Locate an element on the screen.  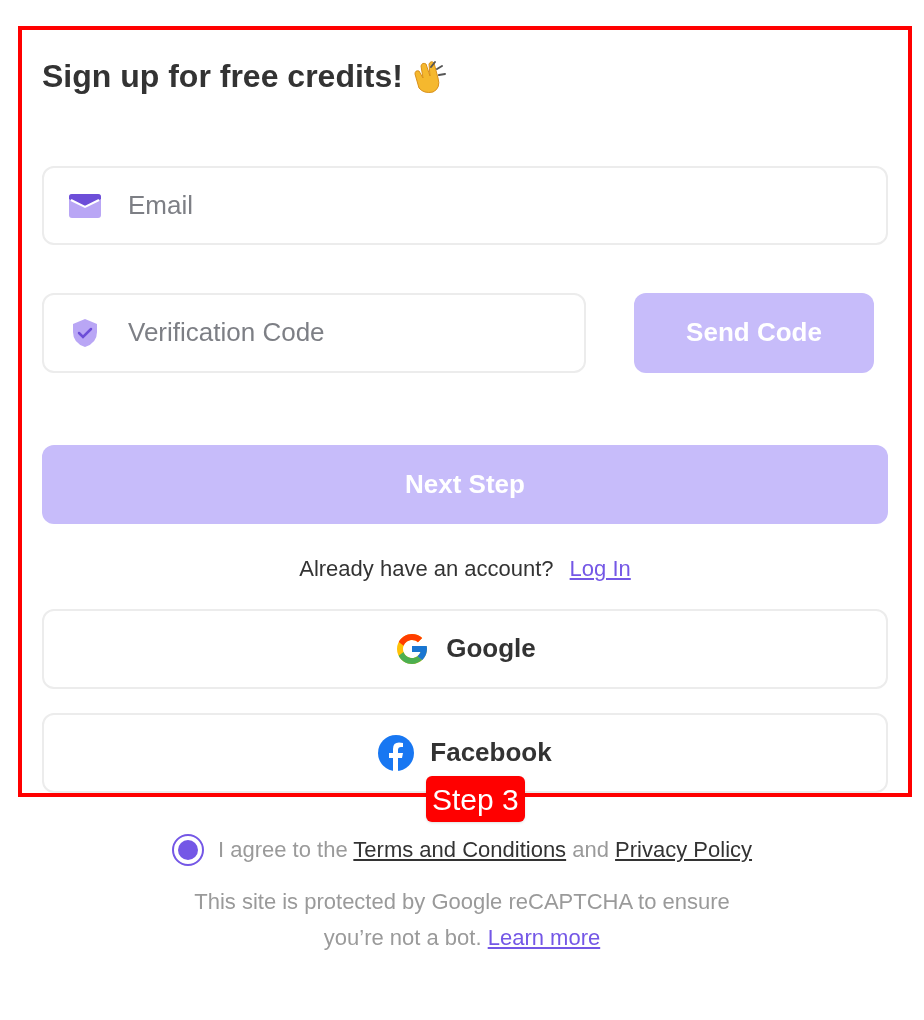
shield-check-icon is located at coordinates (85, 333).